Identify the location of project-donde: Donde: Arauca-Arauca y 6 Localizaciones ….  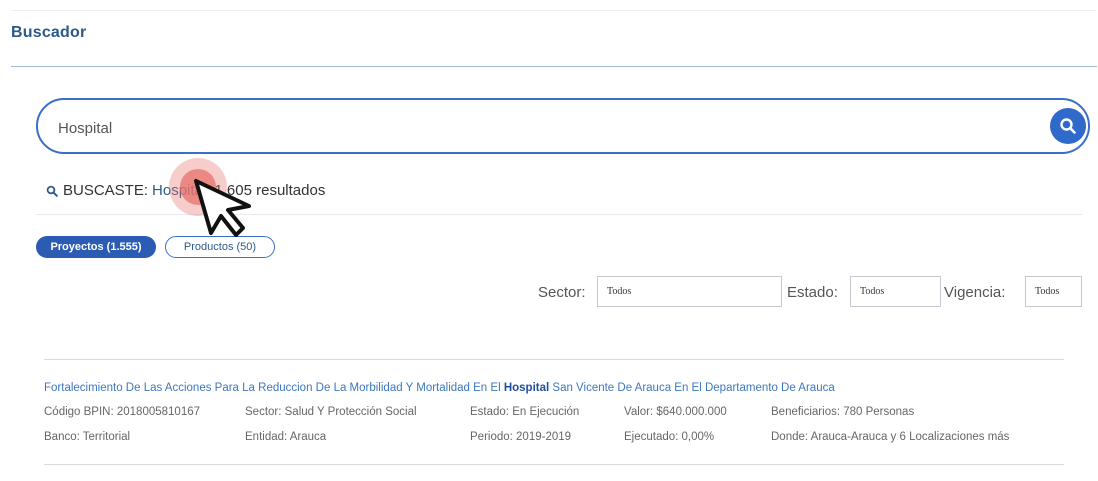
(890, 437).